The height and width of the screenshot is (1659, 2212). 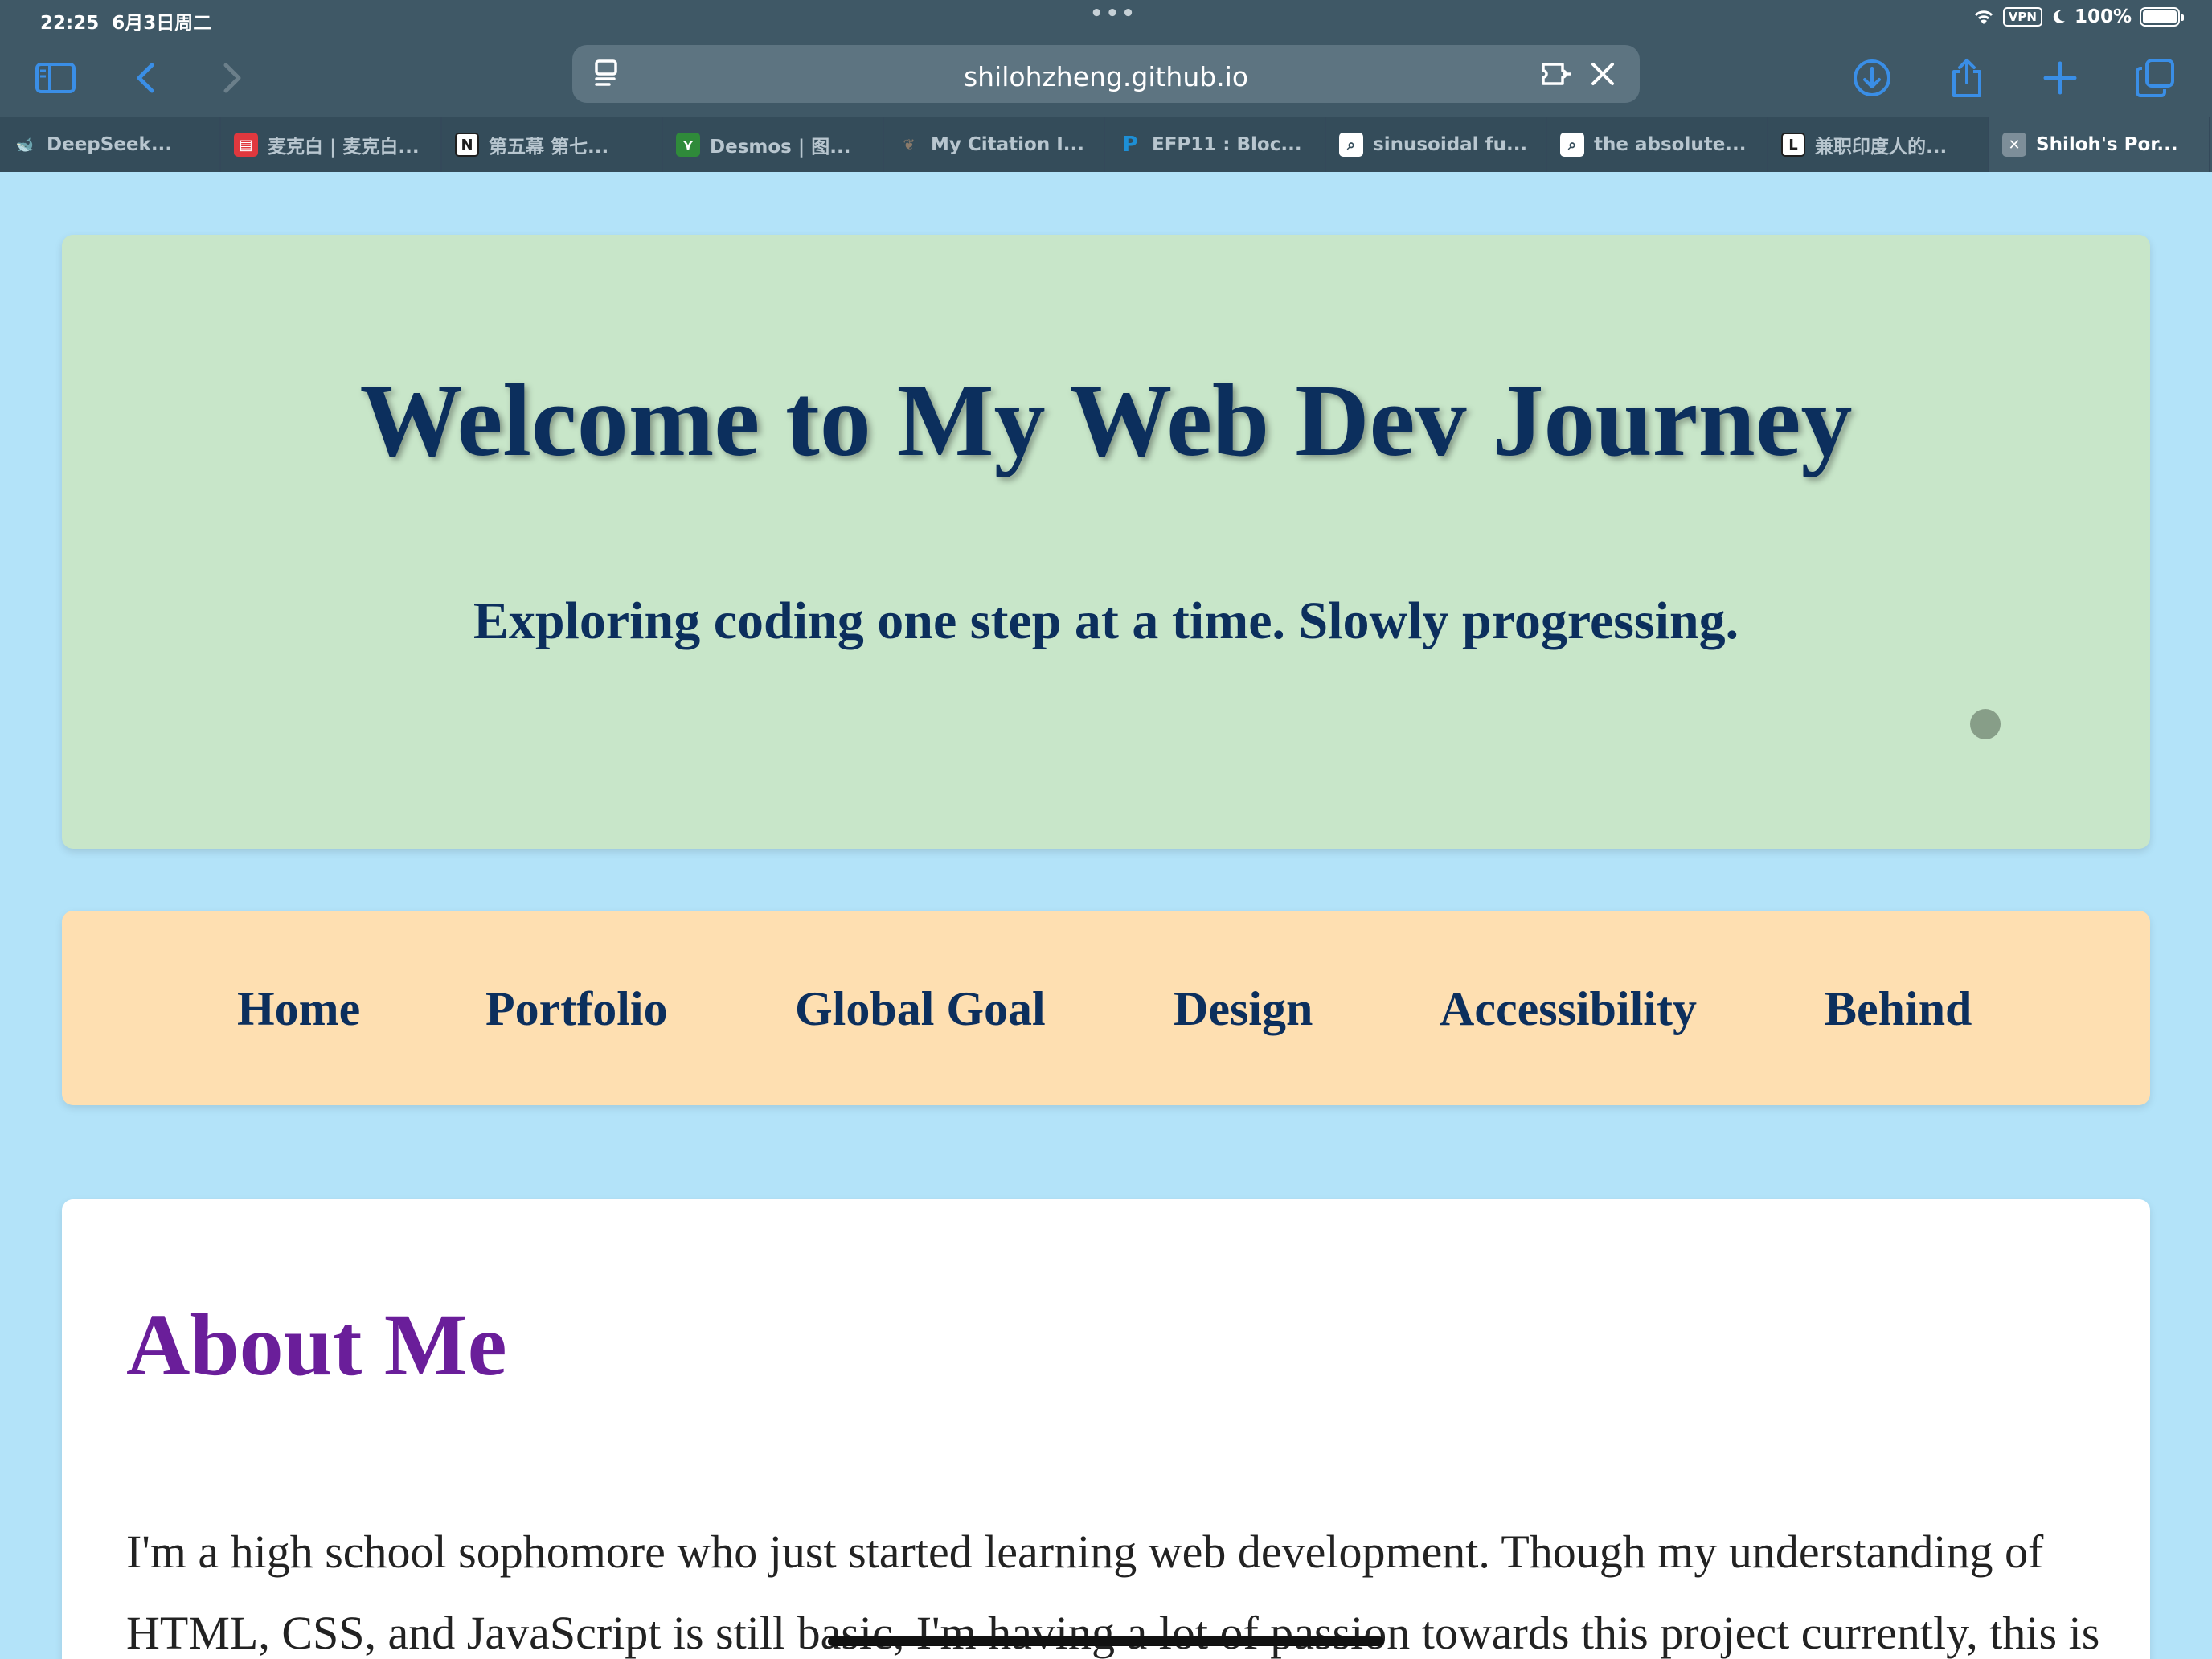 I want to click on squirrel-icon: ❦, so click(x=909, y=145).